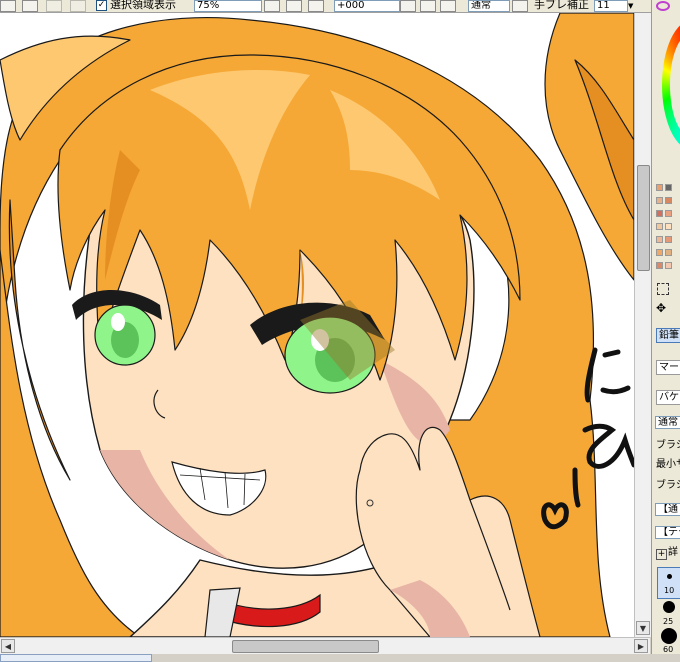  Describe the element at coordinates (668, 445) in the screenshot. I see `brush-shape-label: ブラシ` at that location.